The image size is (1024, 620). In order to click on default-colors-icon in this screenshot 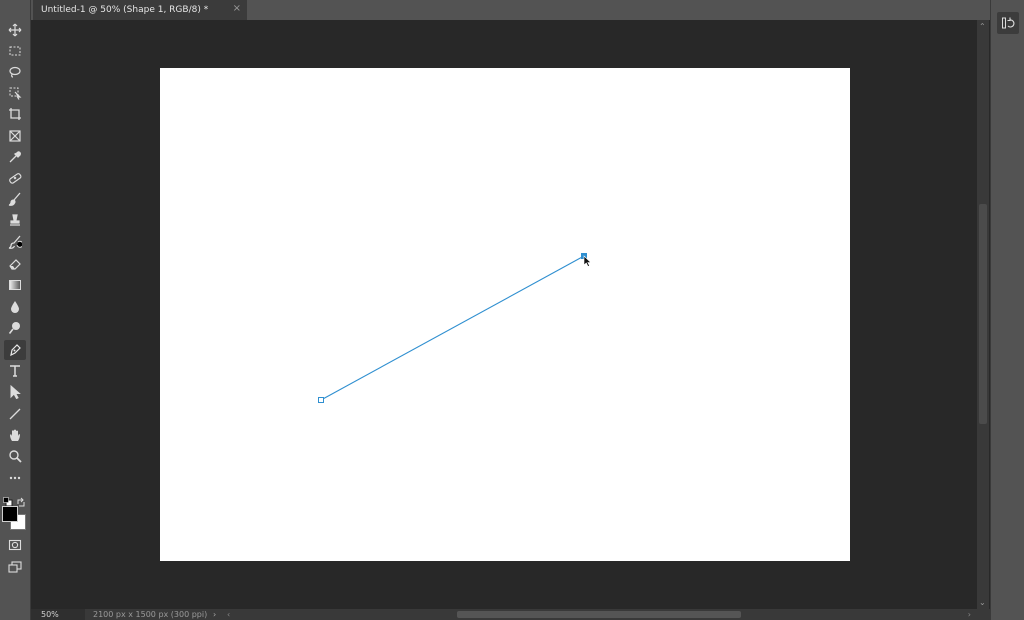, I will do `click(8, 499)`.